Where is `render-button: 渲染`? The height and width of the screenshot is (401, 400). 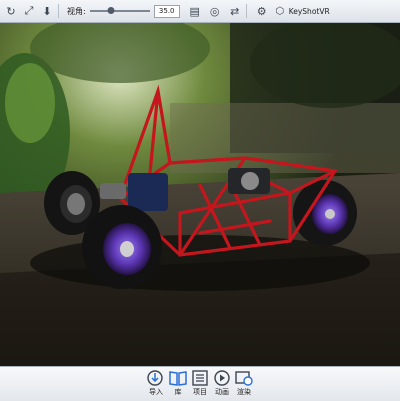
render-button: 渲染 is located at coordinates (244, 382).